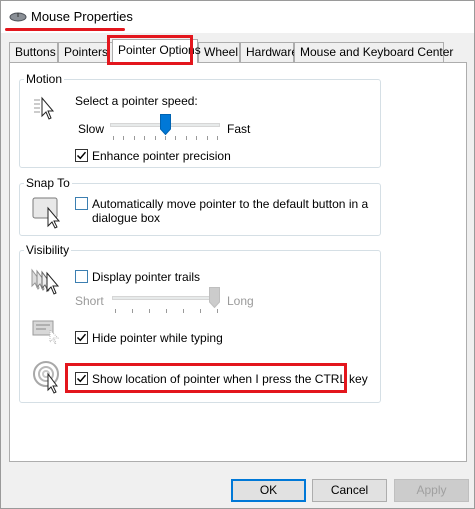 The height and width of the screenshot is (509, 475). Describe the element at coordinates (81, 337) in the screenshot. I see `hide-pointer-checkbox` at that location.